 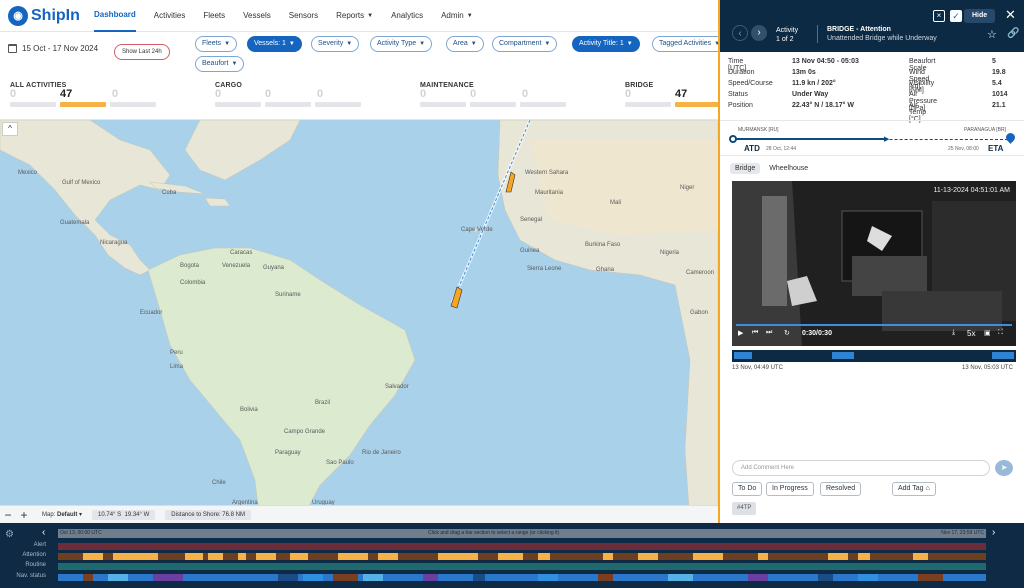 What do you see at coordinates (809, 139) in the screenshot?
I see `route-progress` at bounding box center [809, 139].